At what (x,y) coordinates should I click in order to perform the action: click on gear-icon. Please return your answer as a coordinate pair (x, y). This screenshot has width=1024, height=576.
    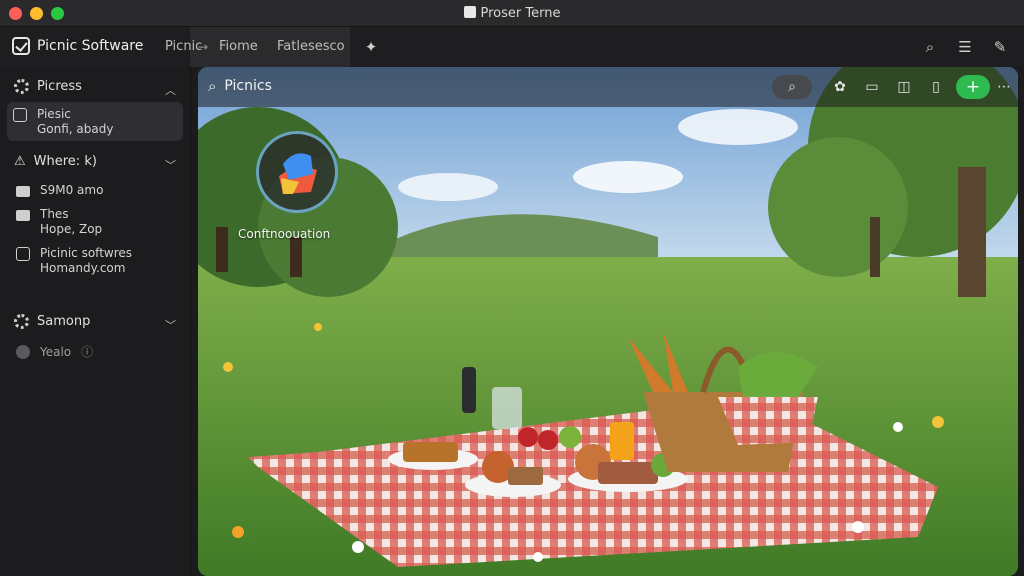
    Looking at the image, I should click on (21, 86).